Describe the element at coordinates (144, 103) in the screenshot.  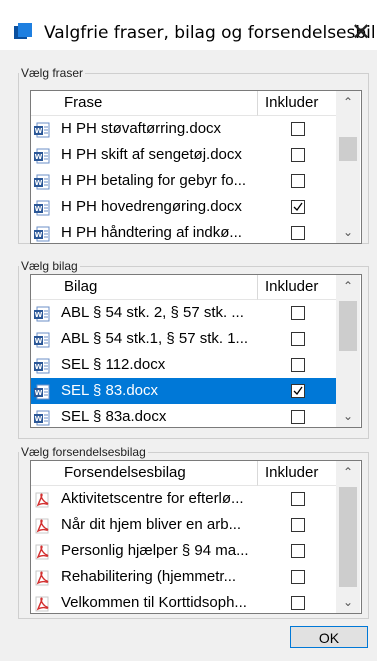
I see `column-header-phrase: Frase` at that location.